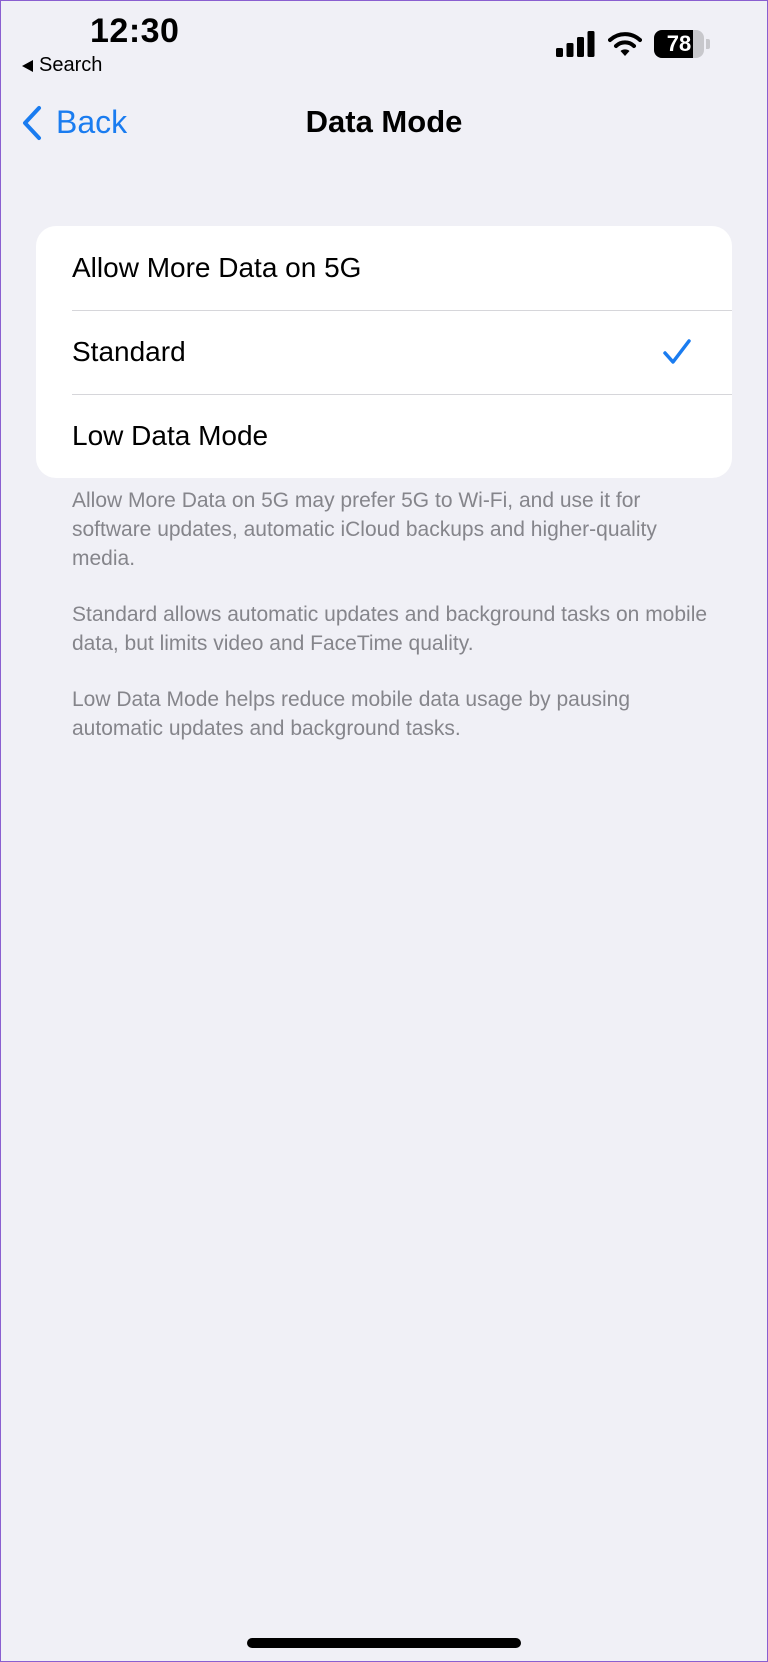  I want to click on option-standard: Standard, so click(384, 352).